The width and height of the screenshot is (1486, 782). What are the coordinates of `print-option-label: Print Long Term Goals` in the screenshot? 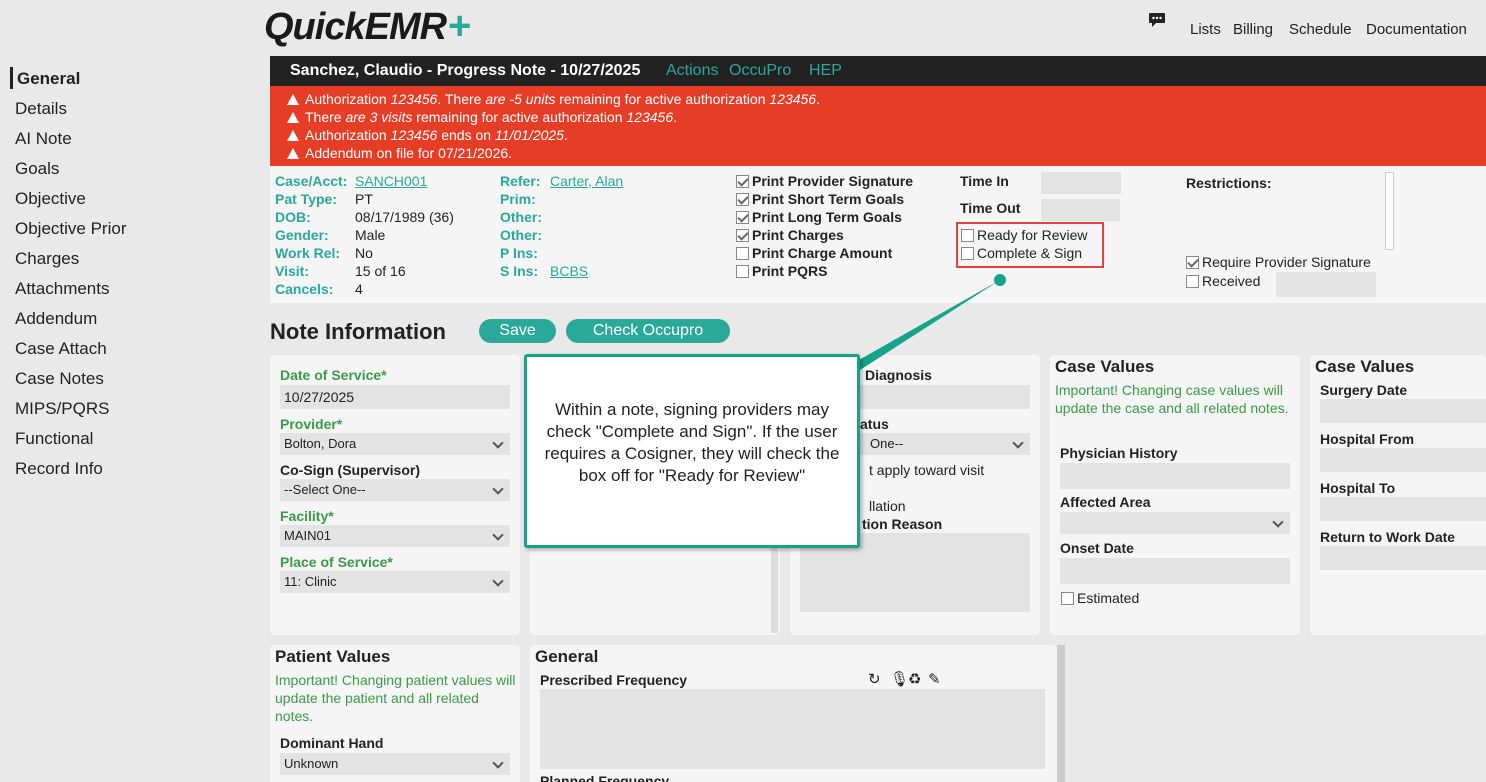 It's located at (827, 217).